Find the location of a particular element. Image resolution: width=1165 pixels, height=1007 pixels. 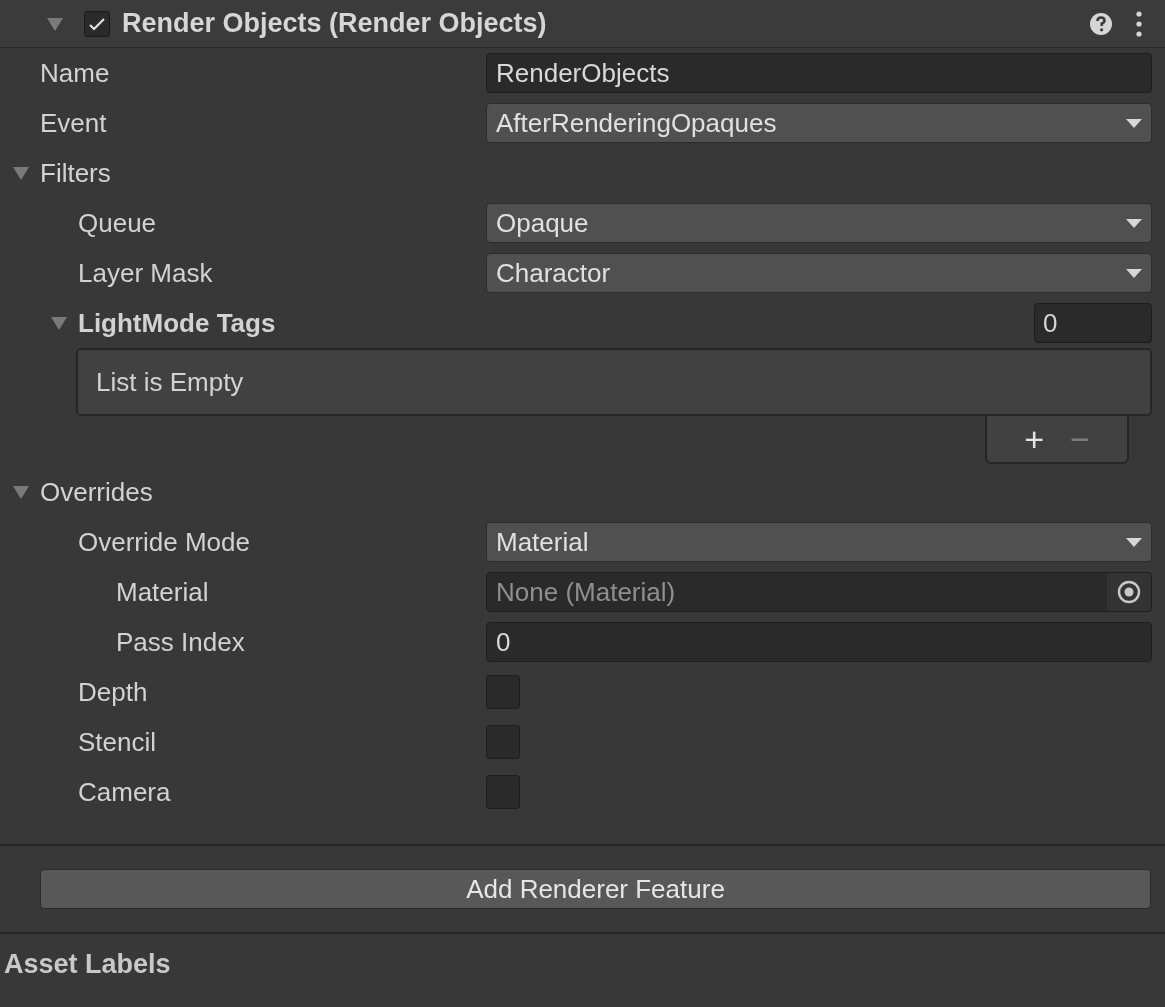

property-label: Overrides is located at coordinates (96, 492).